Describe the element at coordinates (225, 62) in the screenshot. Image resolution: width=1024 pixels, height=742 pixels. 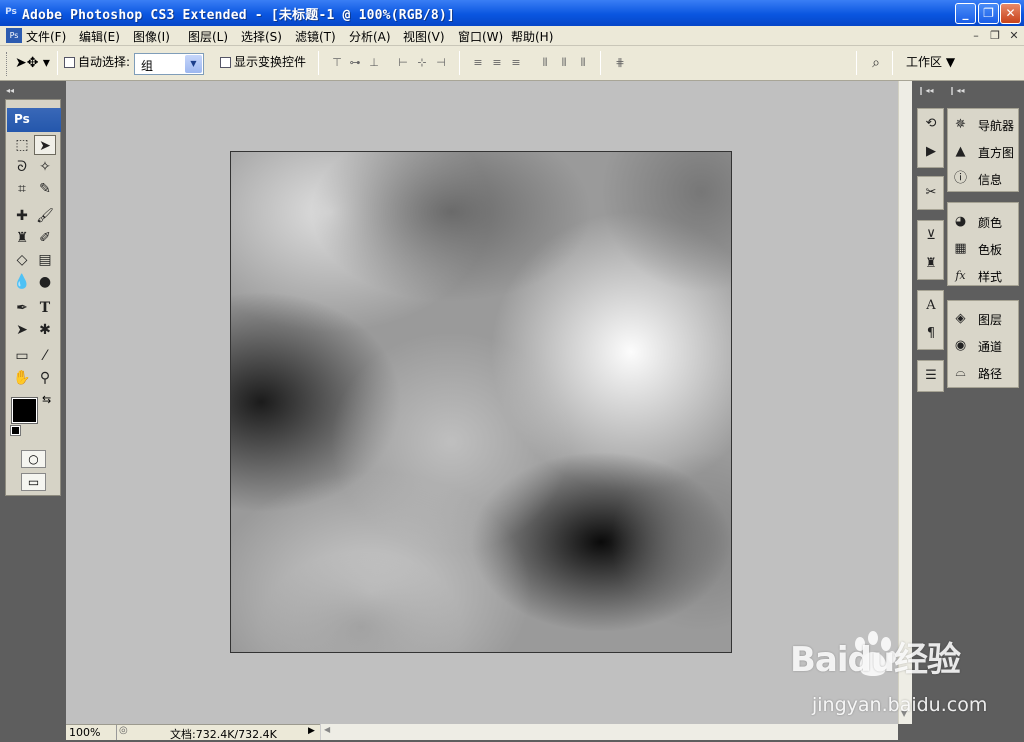
I see `show-transform-checkbox` at that location.